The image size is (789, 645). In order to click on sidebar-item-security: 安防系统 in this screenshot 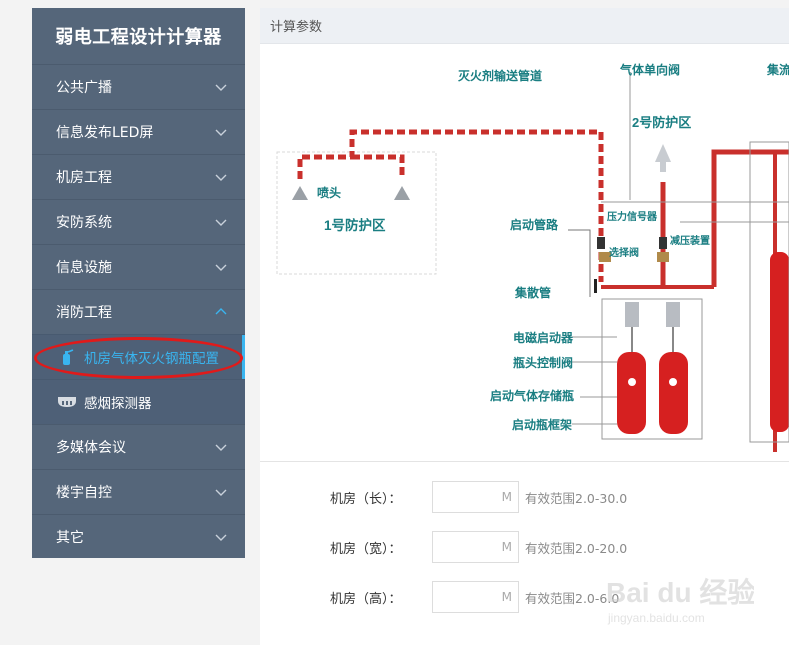, I will do `click(138, 221)`.